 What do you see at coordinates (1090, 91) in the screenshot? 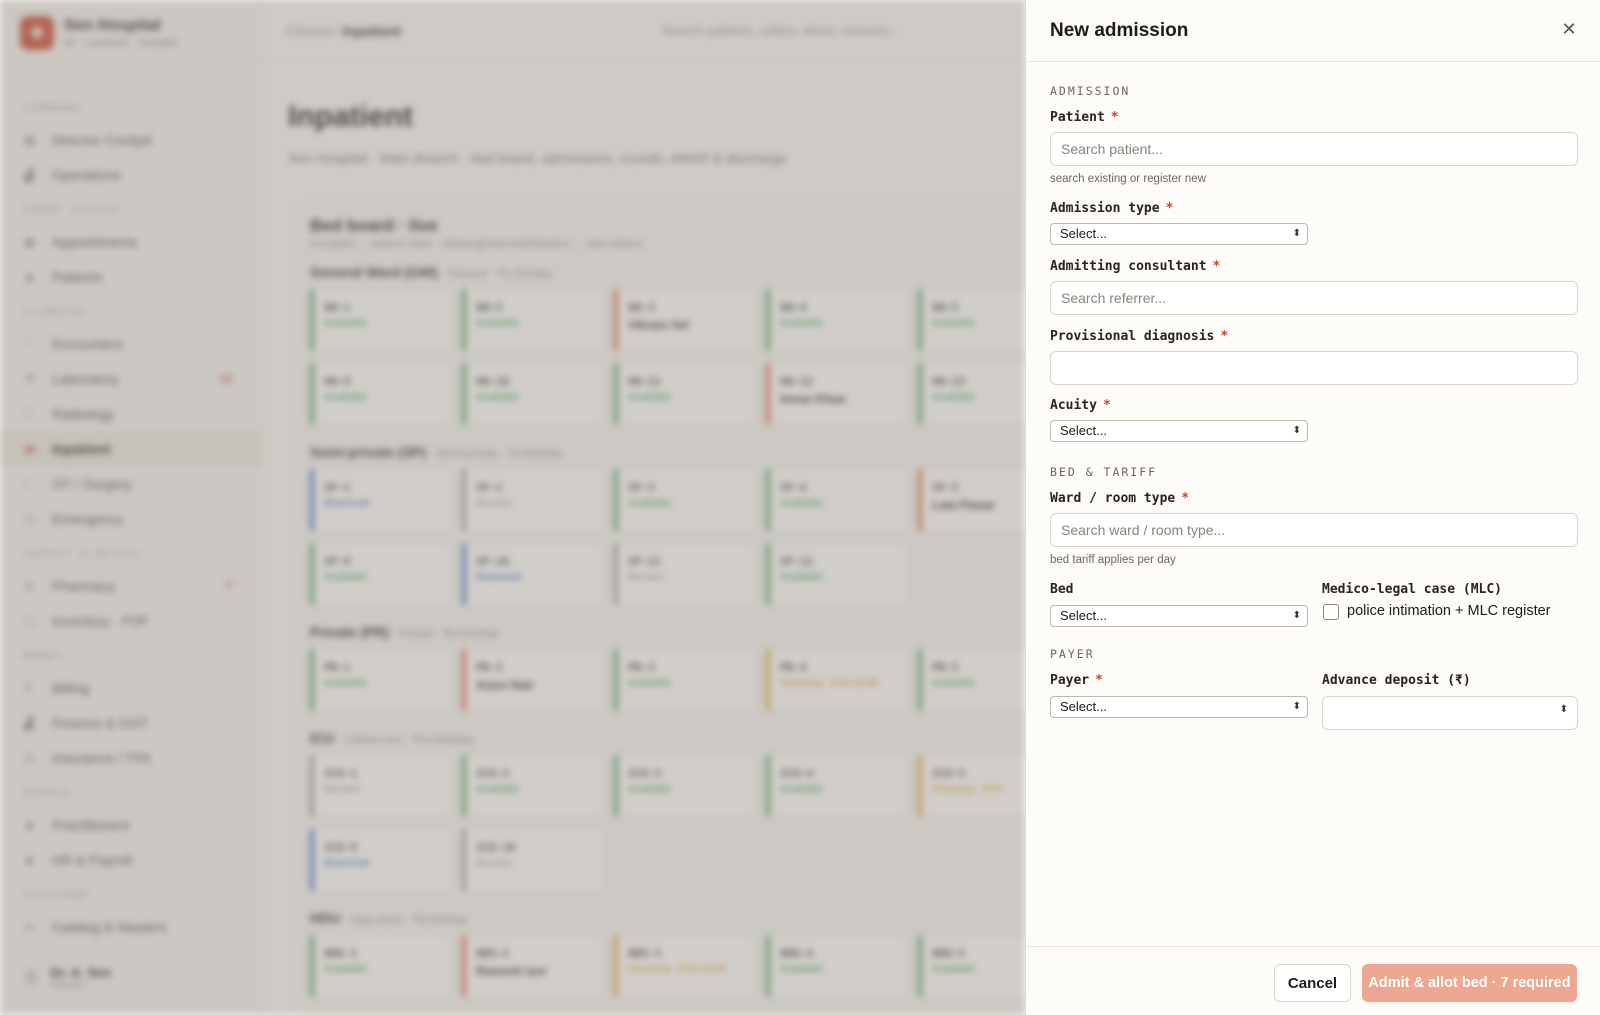
I see `section-admission: ADMISSION` at bounding box center [1090, 91].